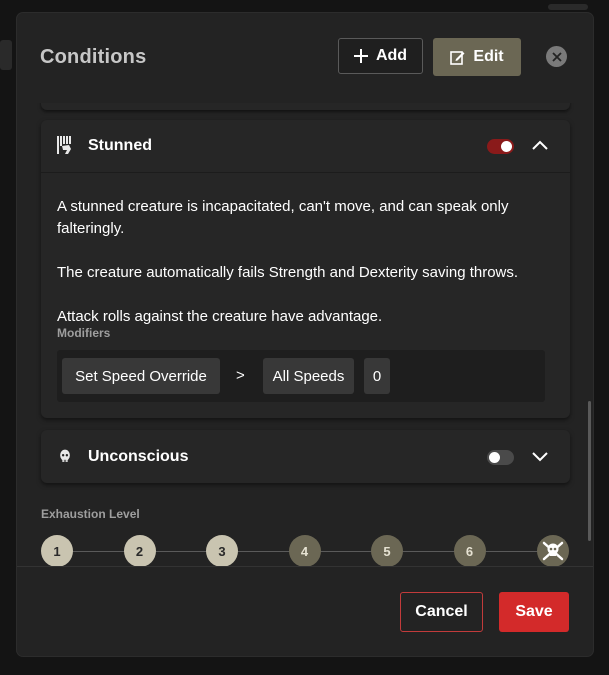 Image resolution: width=609 pixels, height=675 pixels. What do you see at coordinates (305, 106) in the screenshot?
I see `previous-condition-card` at bounding box center [305, 106].